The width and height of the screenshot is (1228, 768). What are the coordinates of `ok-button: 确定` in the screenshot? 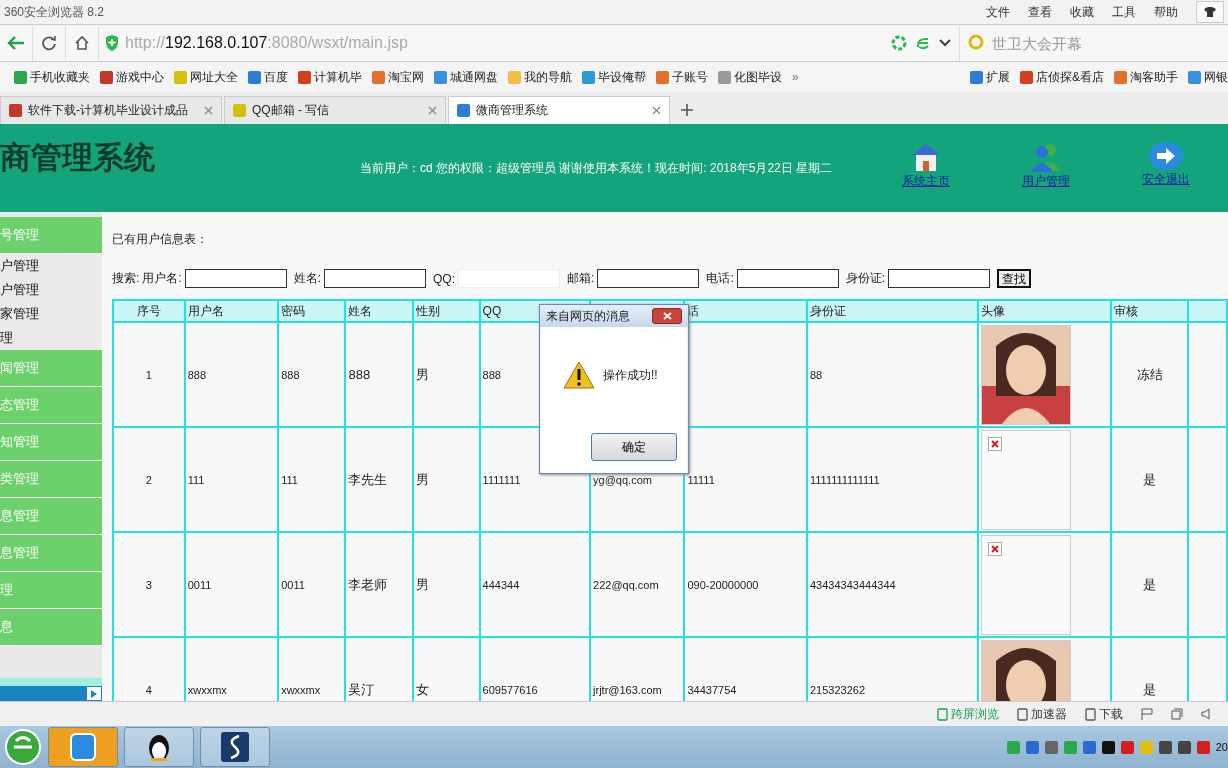 It's located at (634, 447).